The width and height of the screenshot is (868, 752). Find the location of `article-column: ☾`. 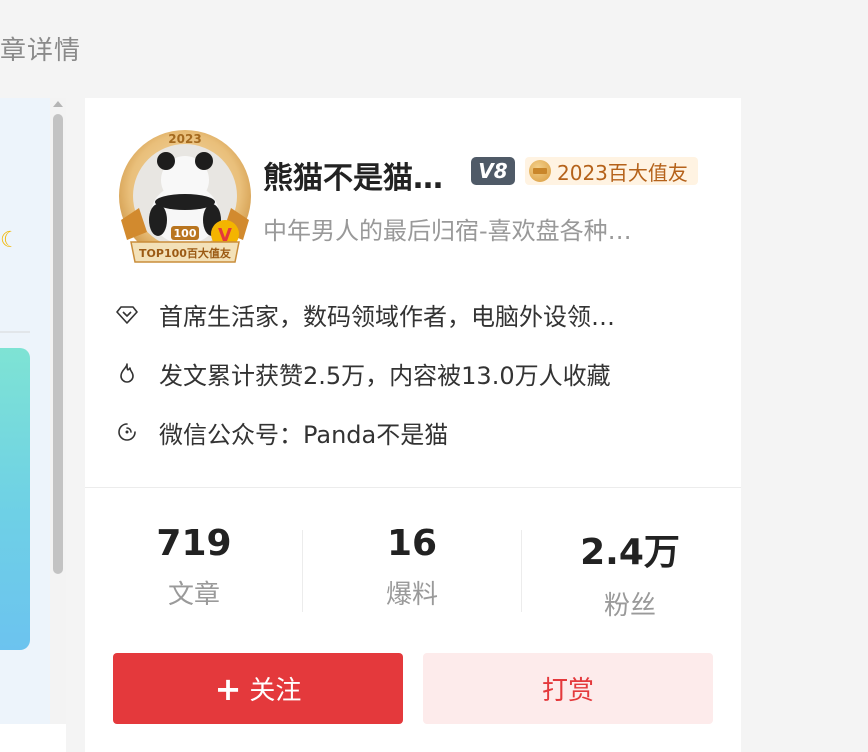

article-column: ☾ is located at coordinates (33, 425).